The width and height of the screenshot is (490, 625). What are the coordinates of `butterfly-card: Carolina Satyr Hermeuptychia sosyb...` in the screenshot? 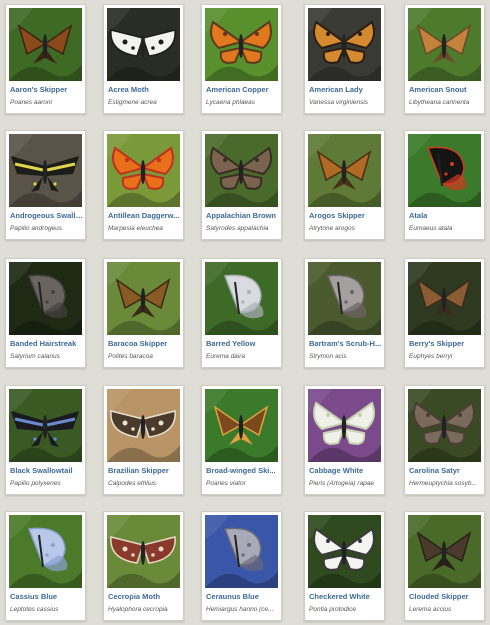 It's located at (444, 440).